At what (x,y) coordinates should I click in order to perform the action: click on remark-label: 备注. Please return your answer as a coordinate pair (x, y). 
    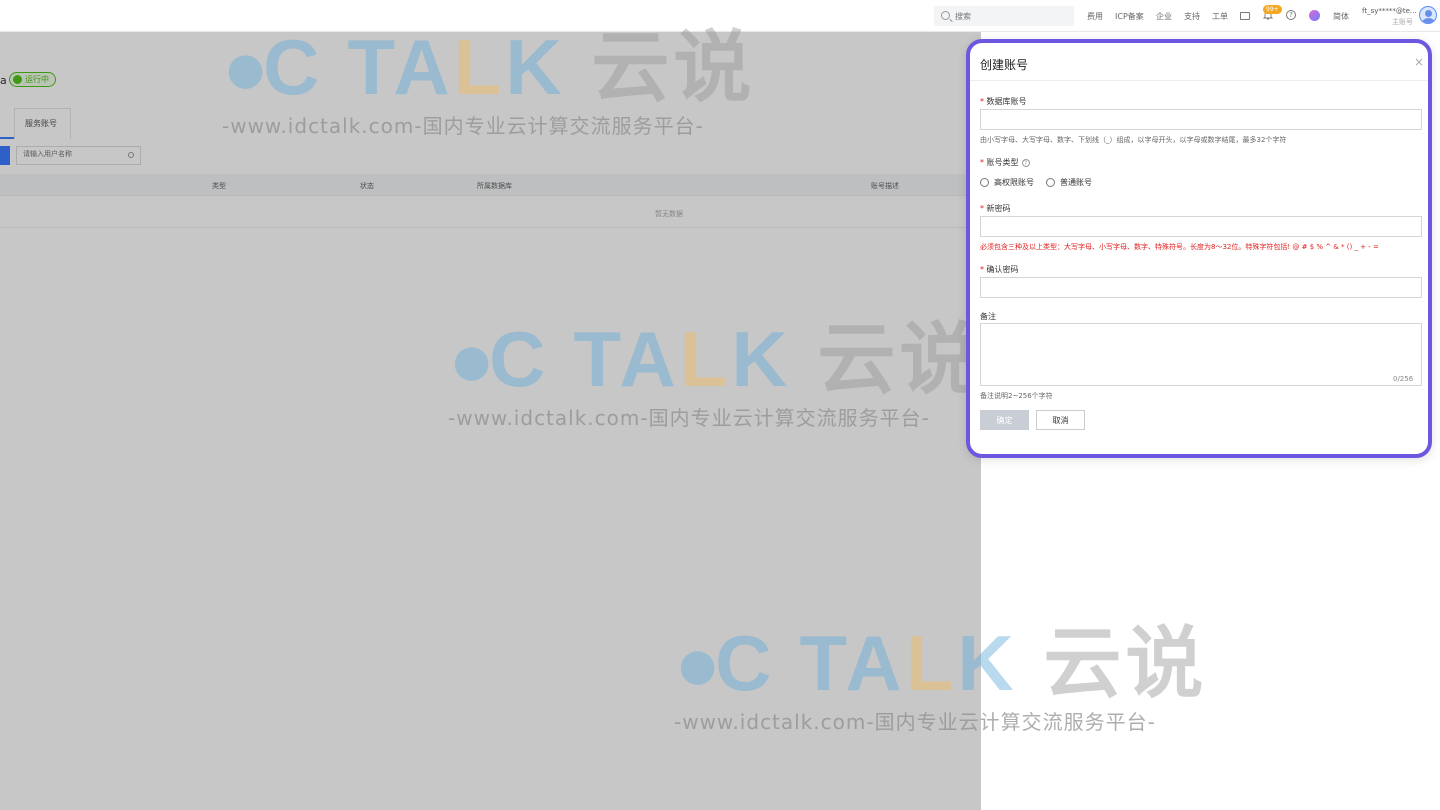
    Looking at the image, I should click on (988, 316).